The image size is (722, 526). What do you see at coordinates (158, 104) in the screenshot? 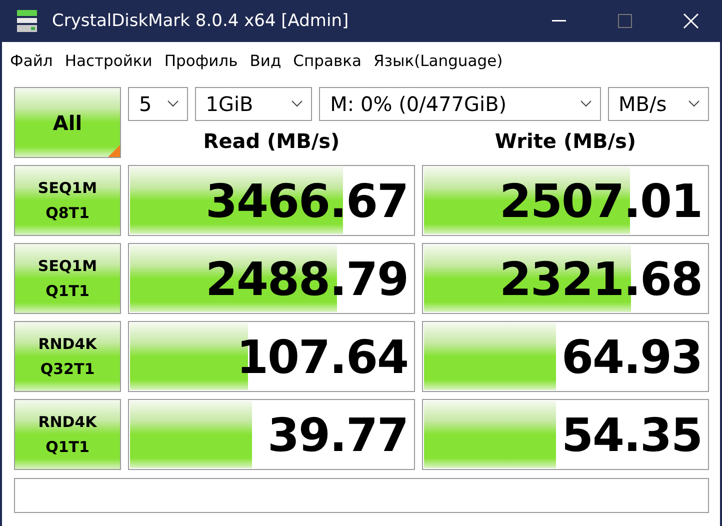
I see `dropdown: 5` at bounding box center [158, 104].